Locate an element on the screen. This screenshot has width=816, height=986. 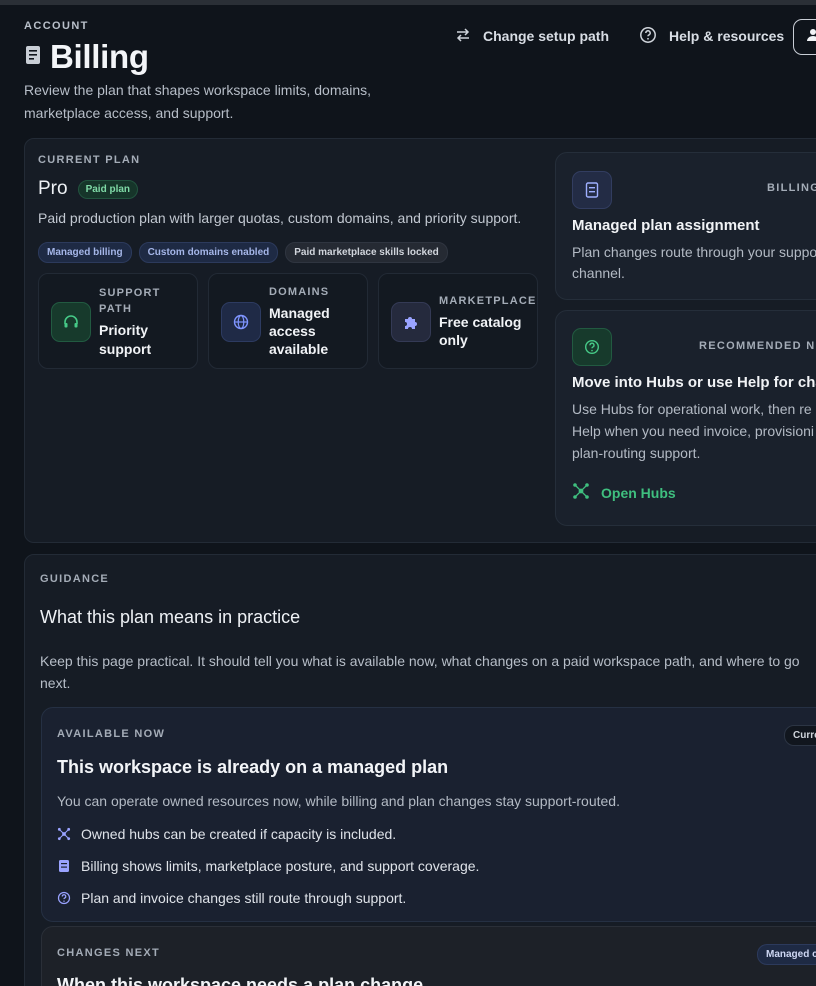
billing-card-tag: BILLING is located at coordinates (791, 188).